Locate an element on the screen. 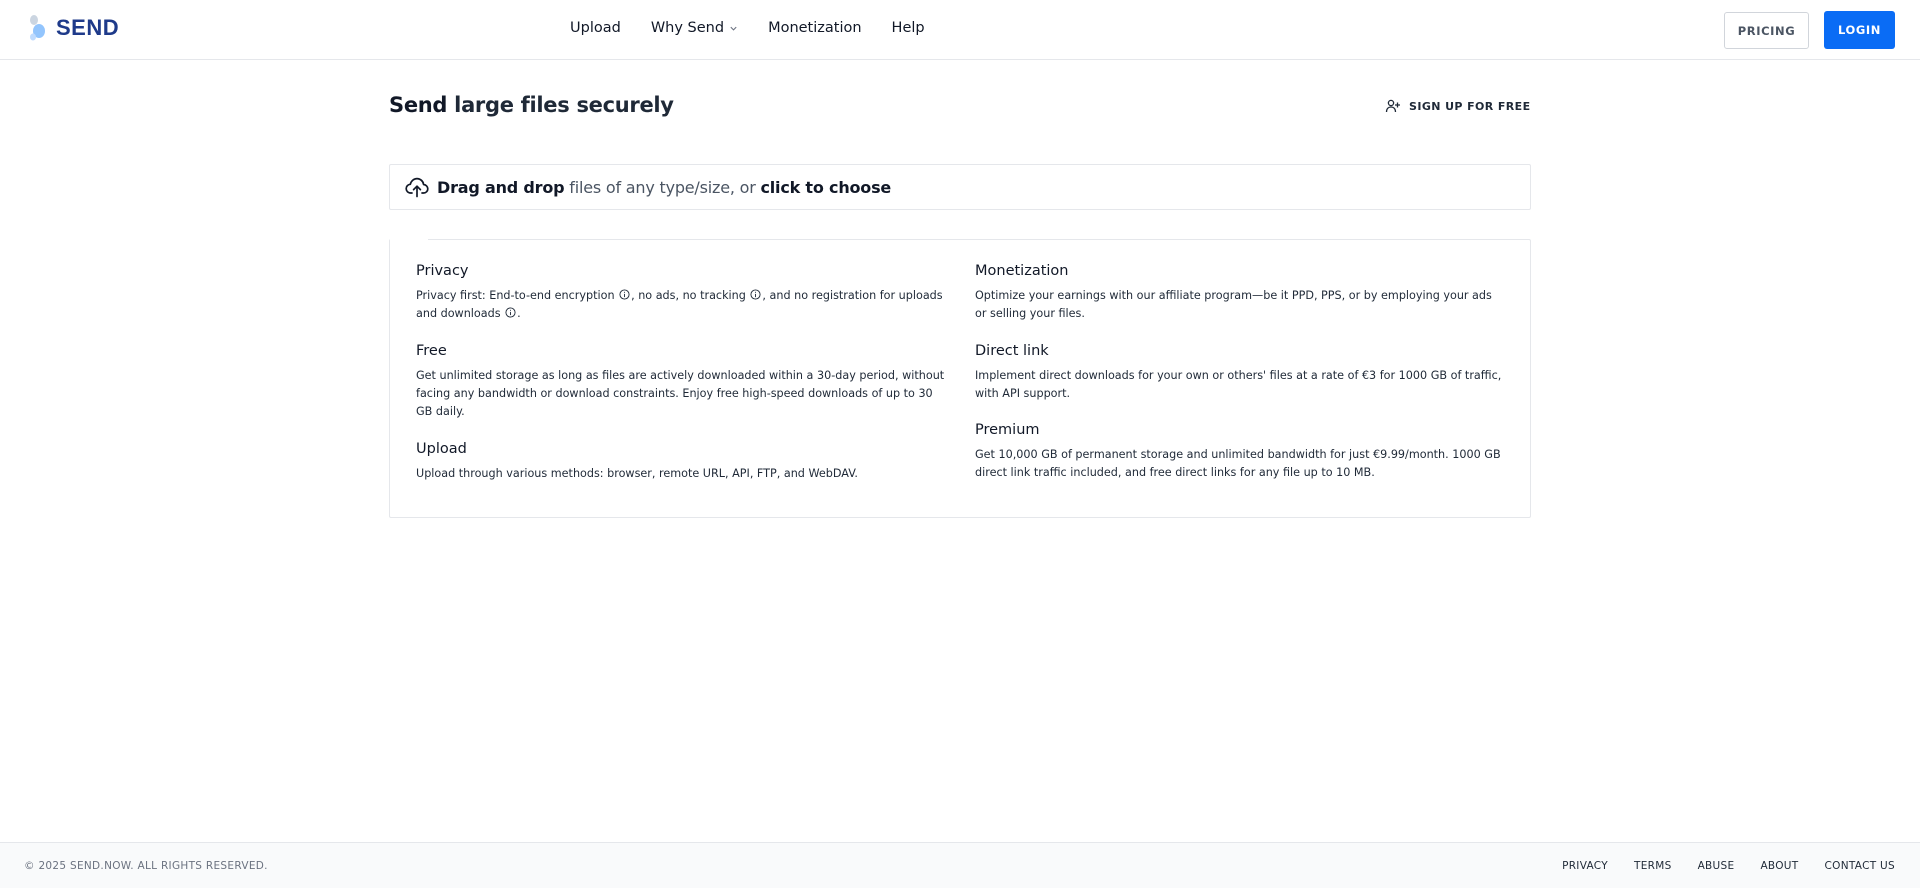  logo-link: SEND is located at coordinates (71, 28).